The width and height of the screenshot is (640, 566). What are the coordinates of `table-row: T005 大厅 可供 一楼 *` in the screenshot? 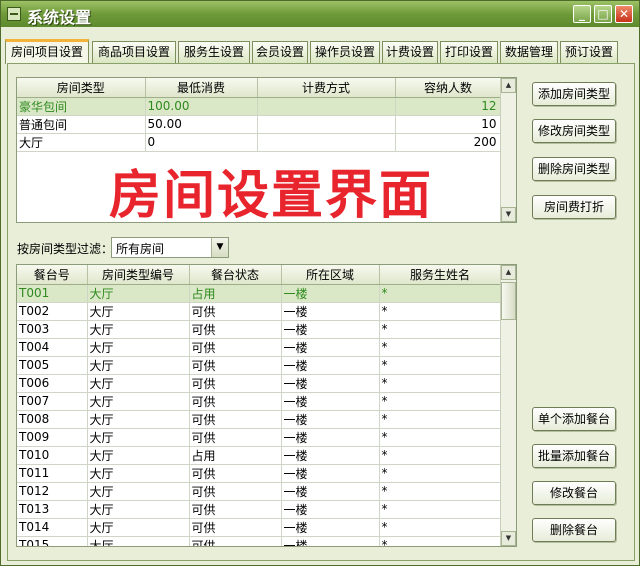 It's located at (259, 365).